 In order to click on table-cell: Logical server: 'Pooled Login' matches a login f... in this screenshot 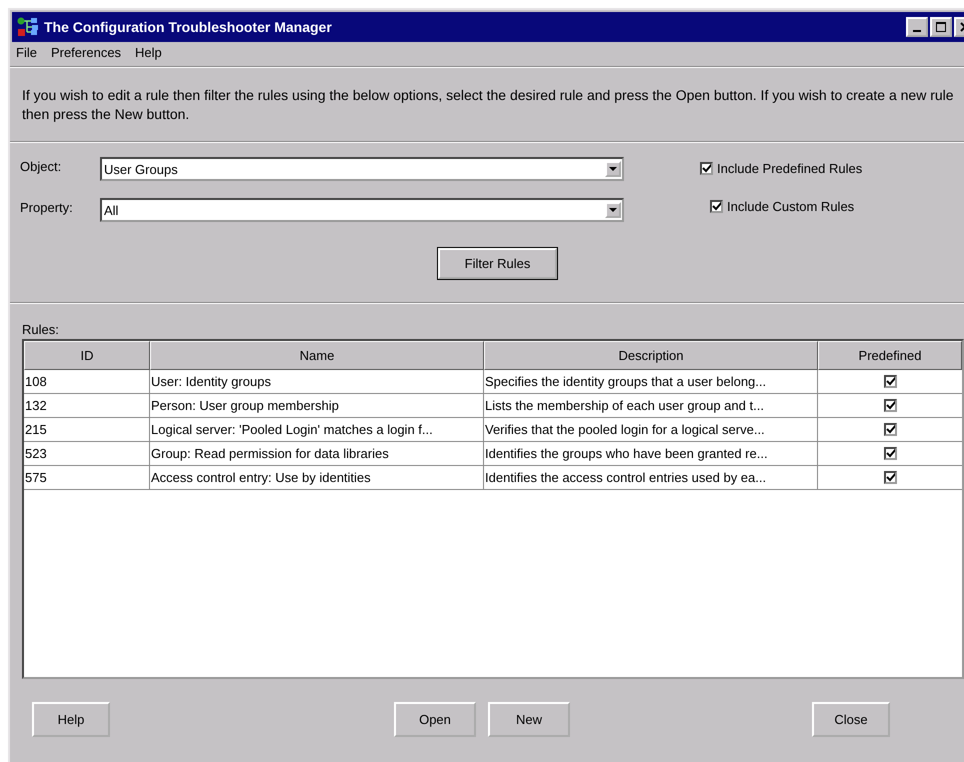, I will do `click(317, 430)`.